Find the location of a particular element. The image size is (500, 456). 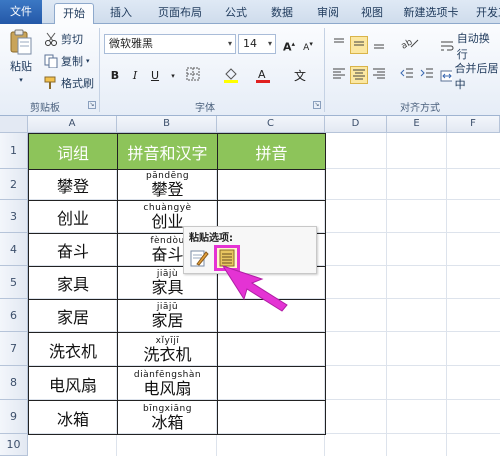

tab-developer: 开发工具 is located at coordinates (485, 13).